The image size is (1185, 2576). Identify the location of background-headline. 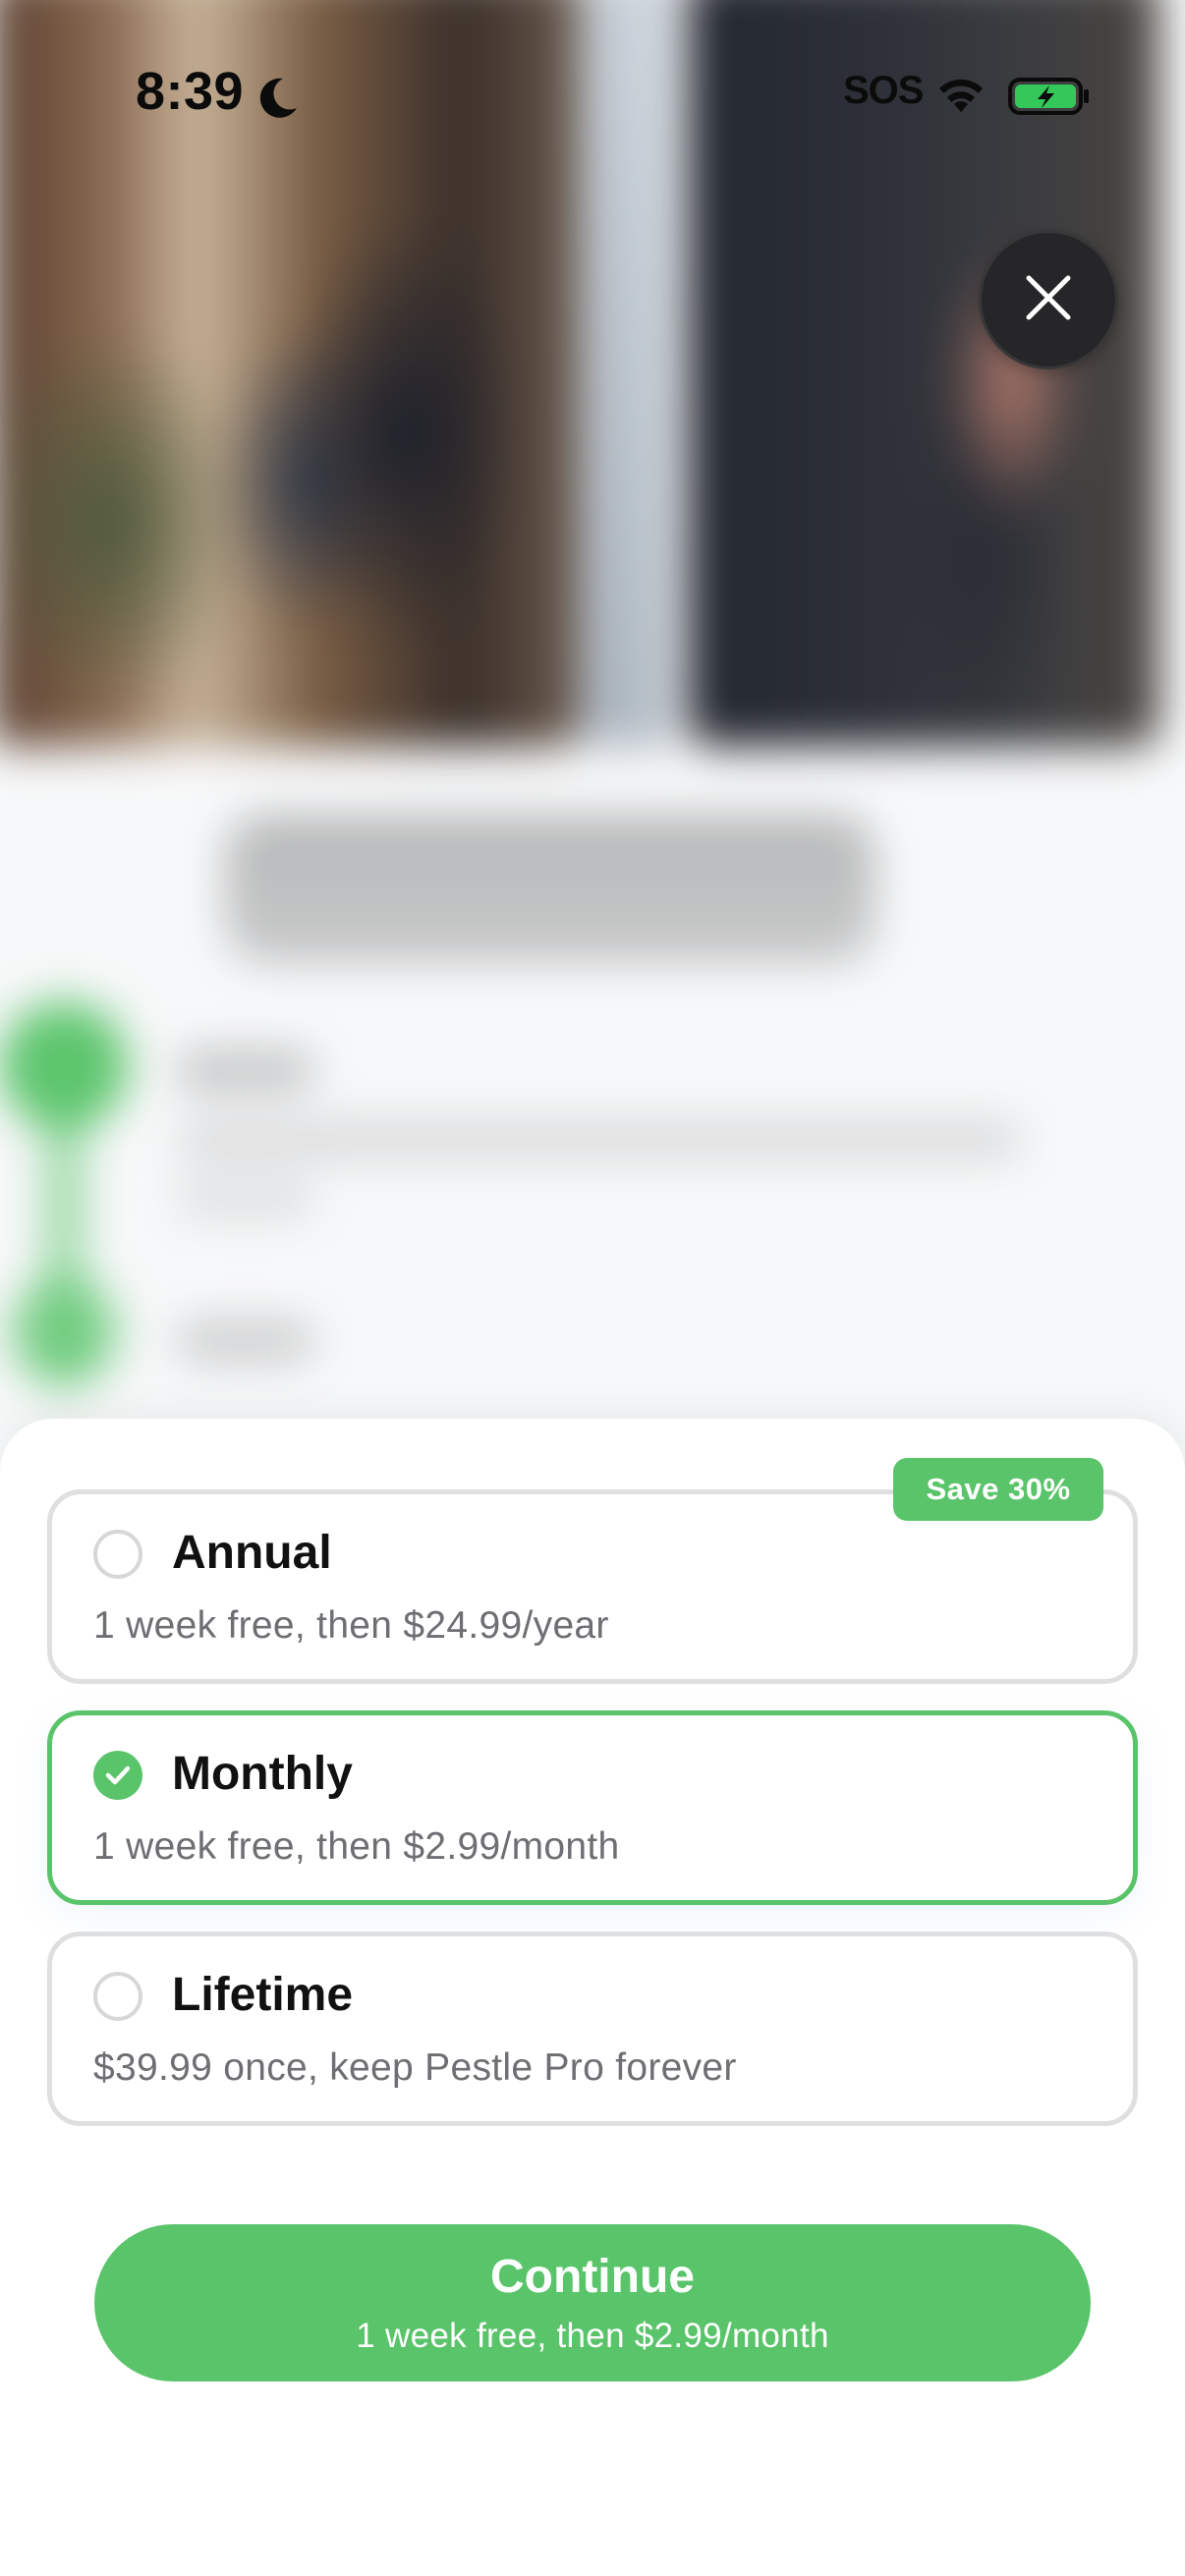
(550, 889).